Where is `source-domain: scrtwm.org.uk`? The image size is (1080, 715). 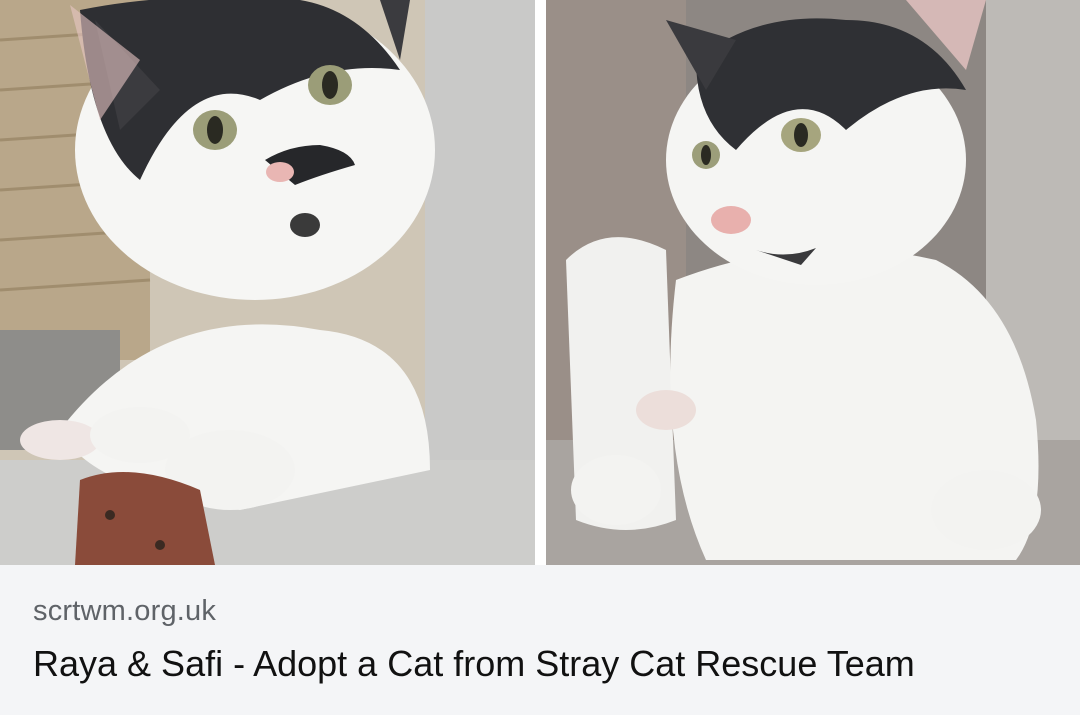 source-domain: scrtwm.org.uk is located at coordinates (124, 611).